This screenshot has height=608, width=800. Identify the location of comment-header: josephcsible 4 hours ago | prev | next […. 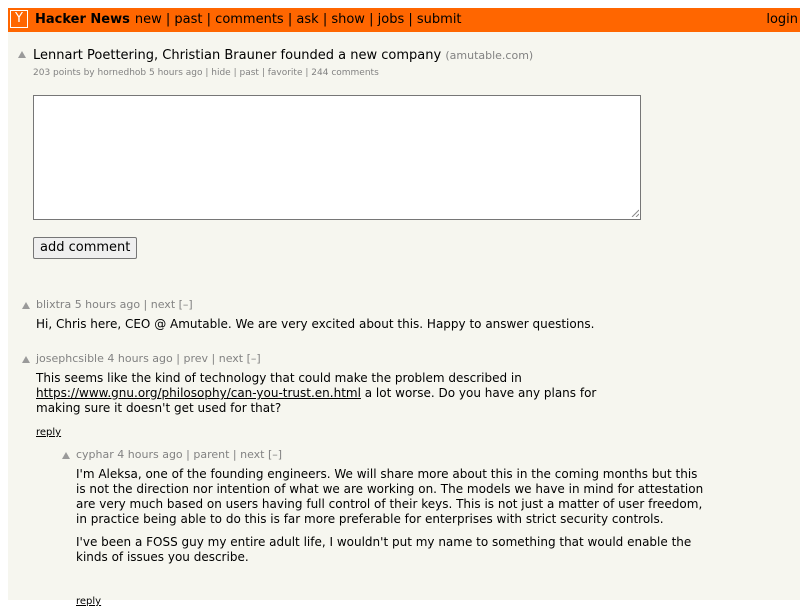
(148, 358).